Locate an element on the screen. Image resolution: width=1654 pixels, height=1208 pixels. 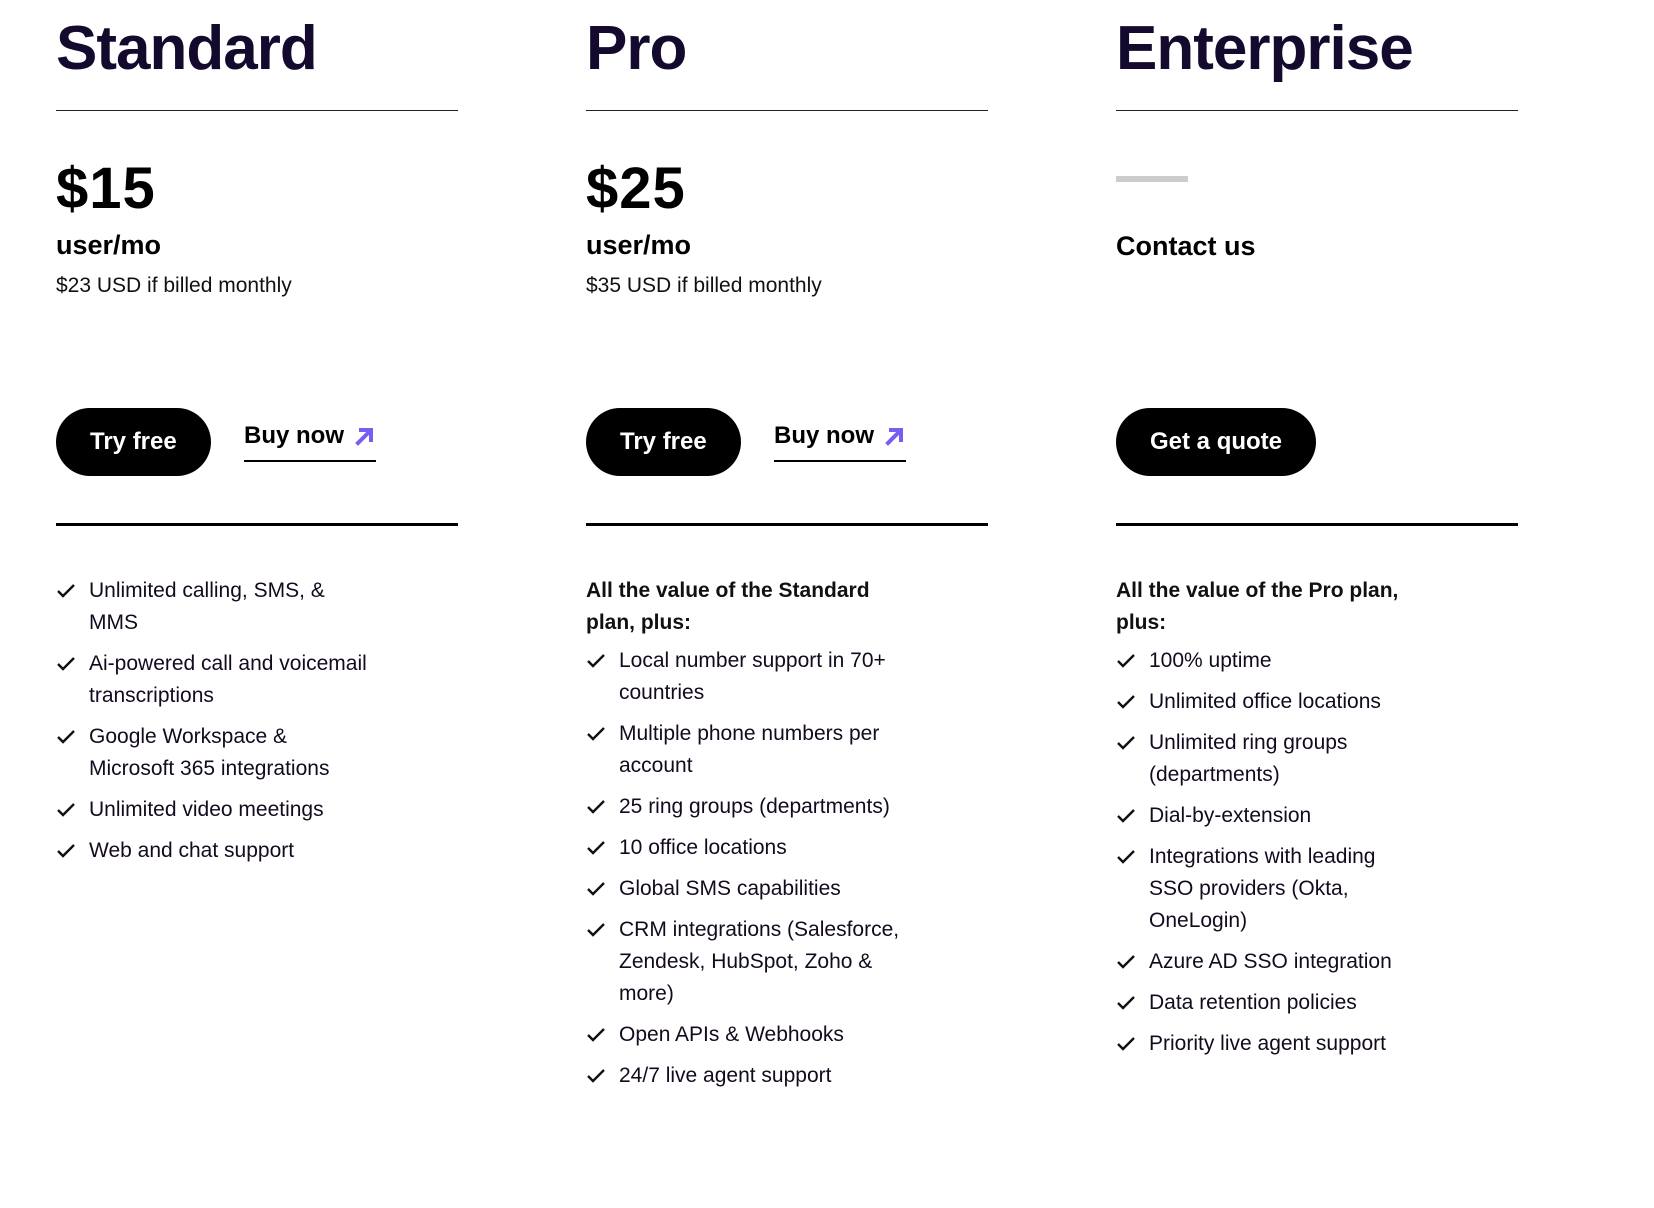
plan-title: Standard is located at coordinates (187, 48).